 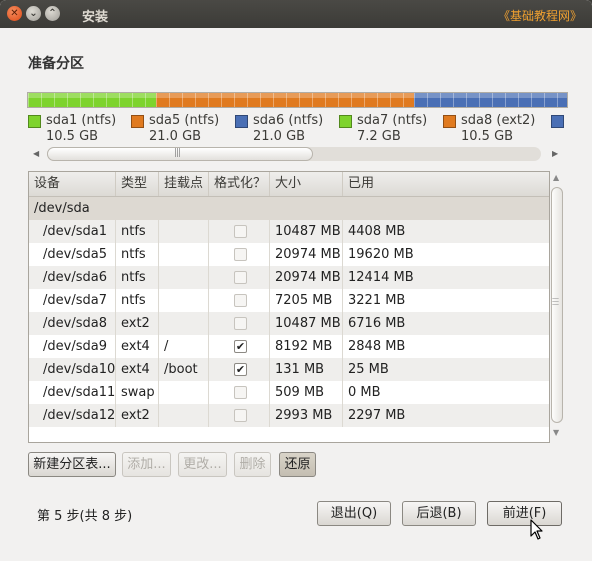 What do you see at coordinates (289, 208) in the screenshot?
I see `table-row-group: /dev/sda` at bounding box center [289, 208].